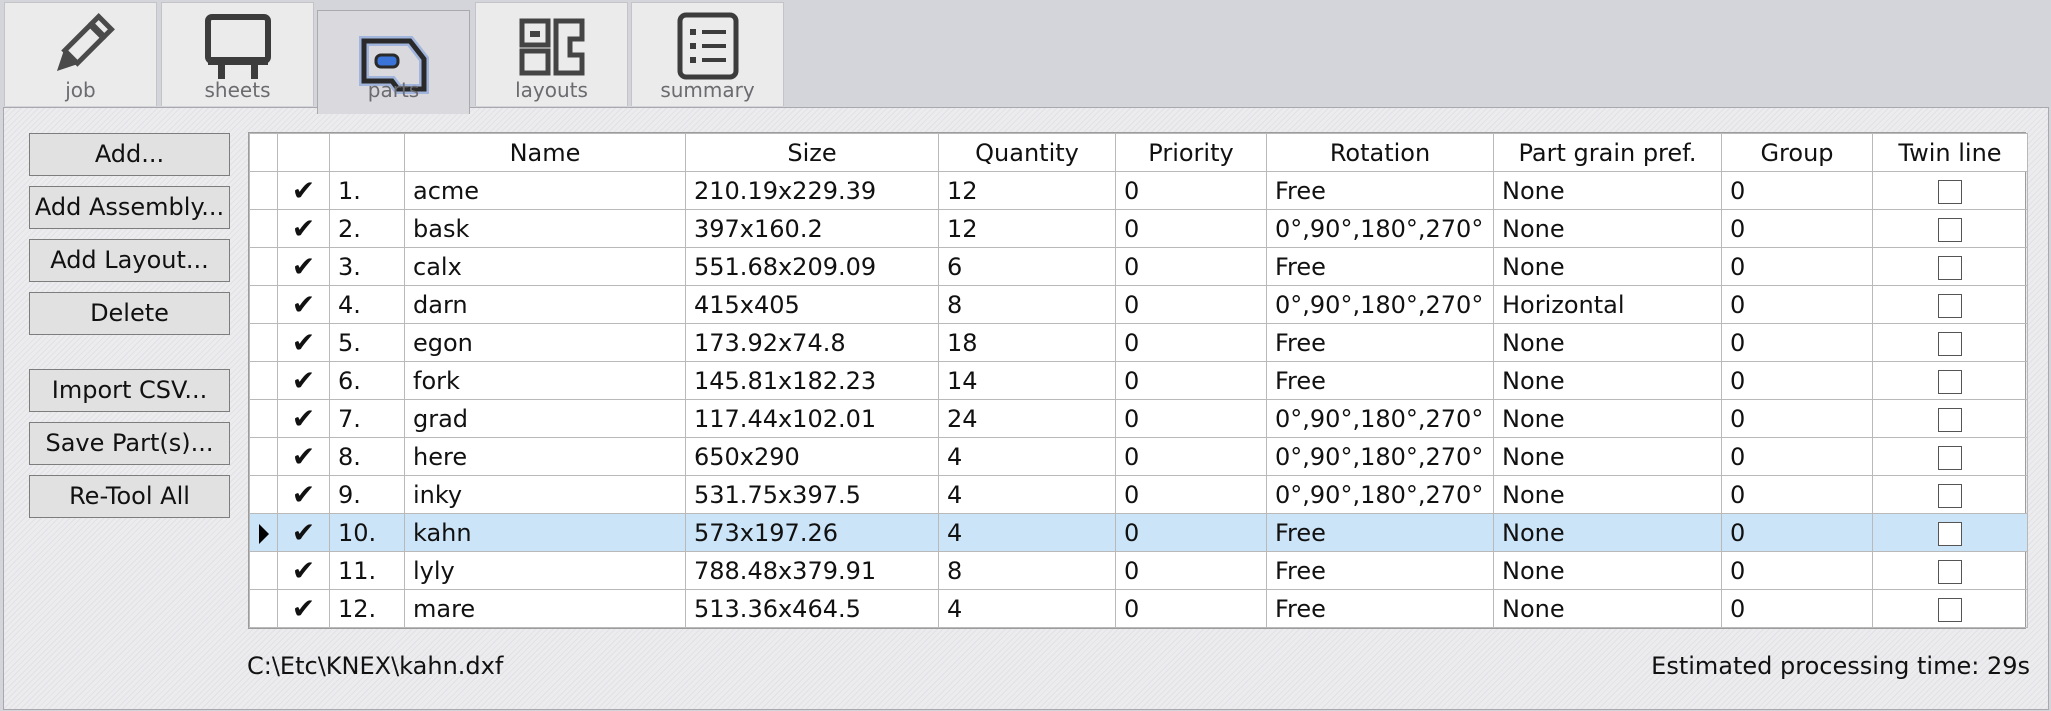  Describe the element at coordinates (1138, 570) in the screenshot. I see `table-row: ✔ 11. lyly 788.48x379.91 8 0 Free None 0` at that location.